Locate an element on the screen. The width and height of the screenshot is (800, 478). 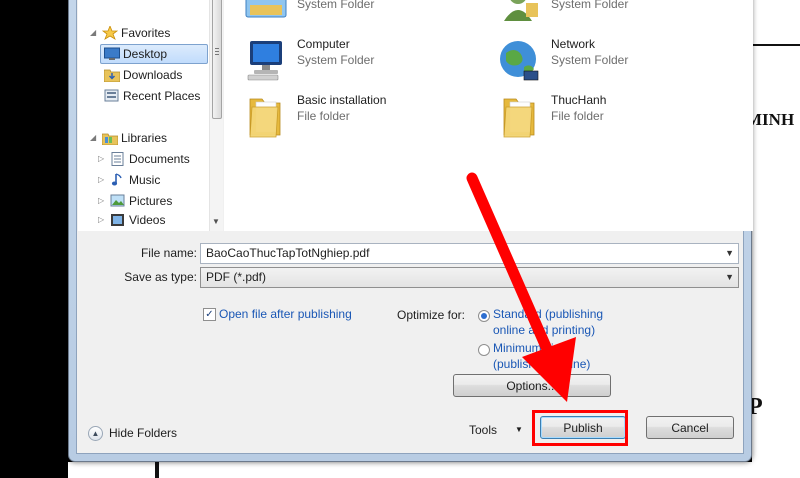
nav-item-pictures: ▷ Pictures is located at coordinates (143, 201).